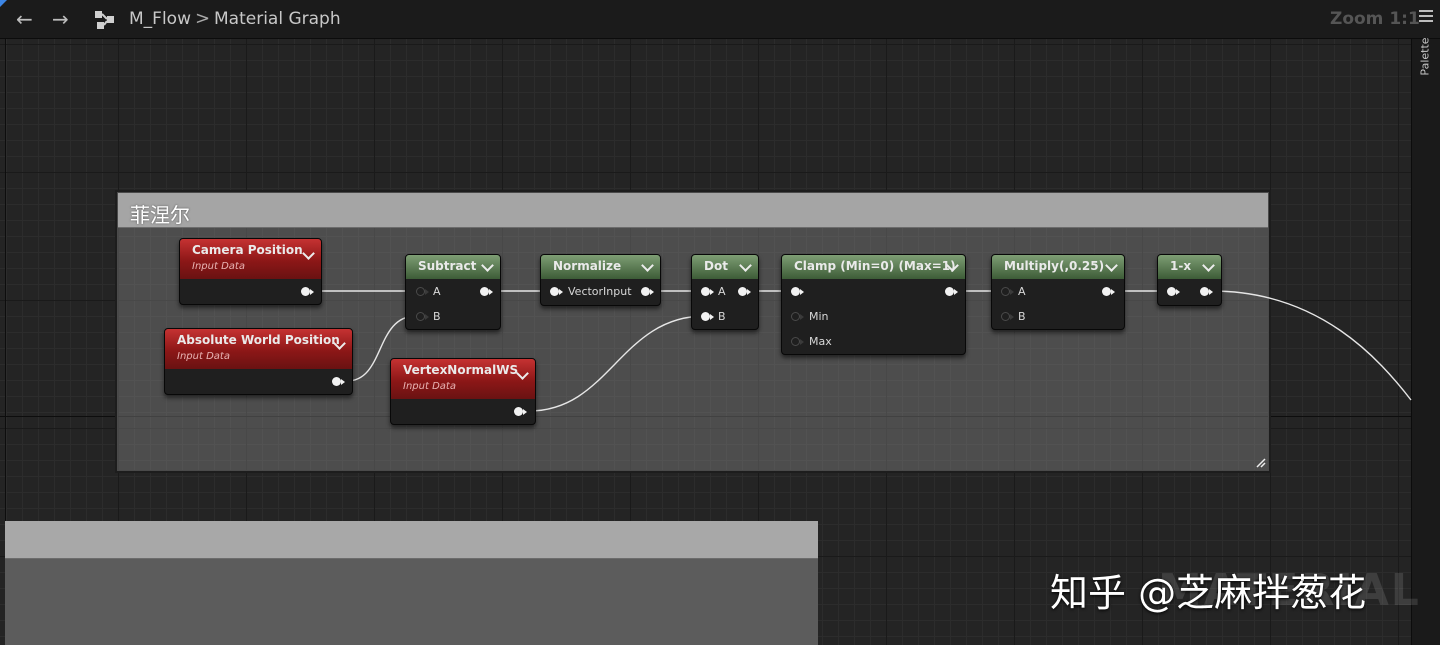 This screenshot has height=645, width=1440. Describe the element at coordinates (258, 340) in the screenshot. I see `node-title: Absolute World Position` at that location.